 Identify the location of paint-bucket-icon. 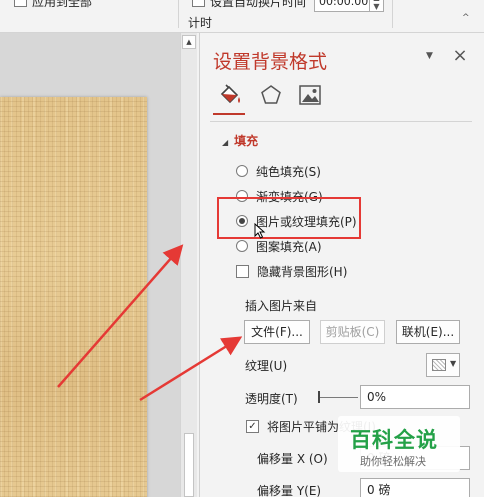
(230, 95).